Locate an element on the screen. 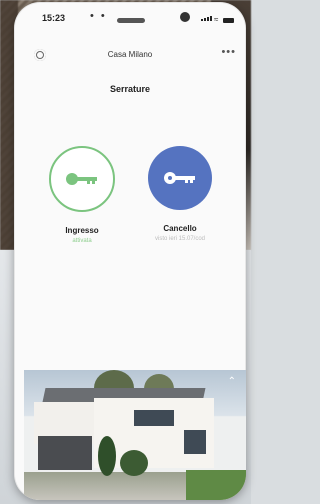 This screenshot has height=504, width=320. lock-button-cancello is located at coordinates (180, 178).